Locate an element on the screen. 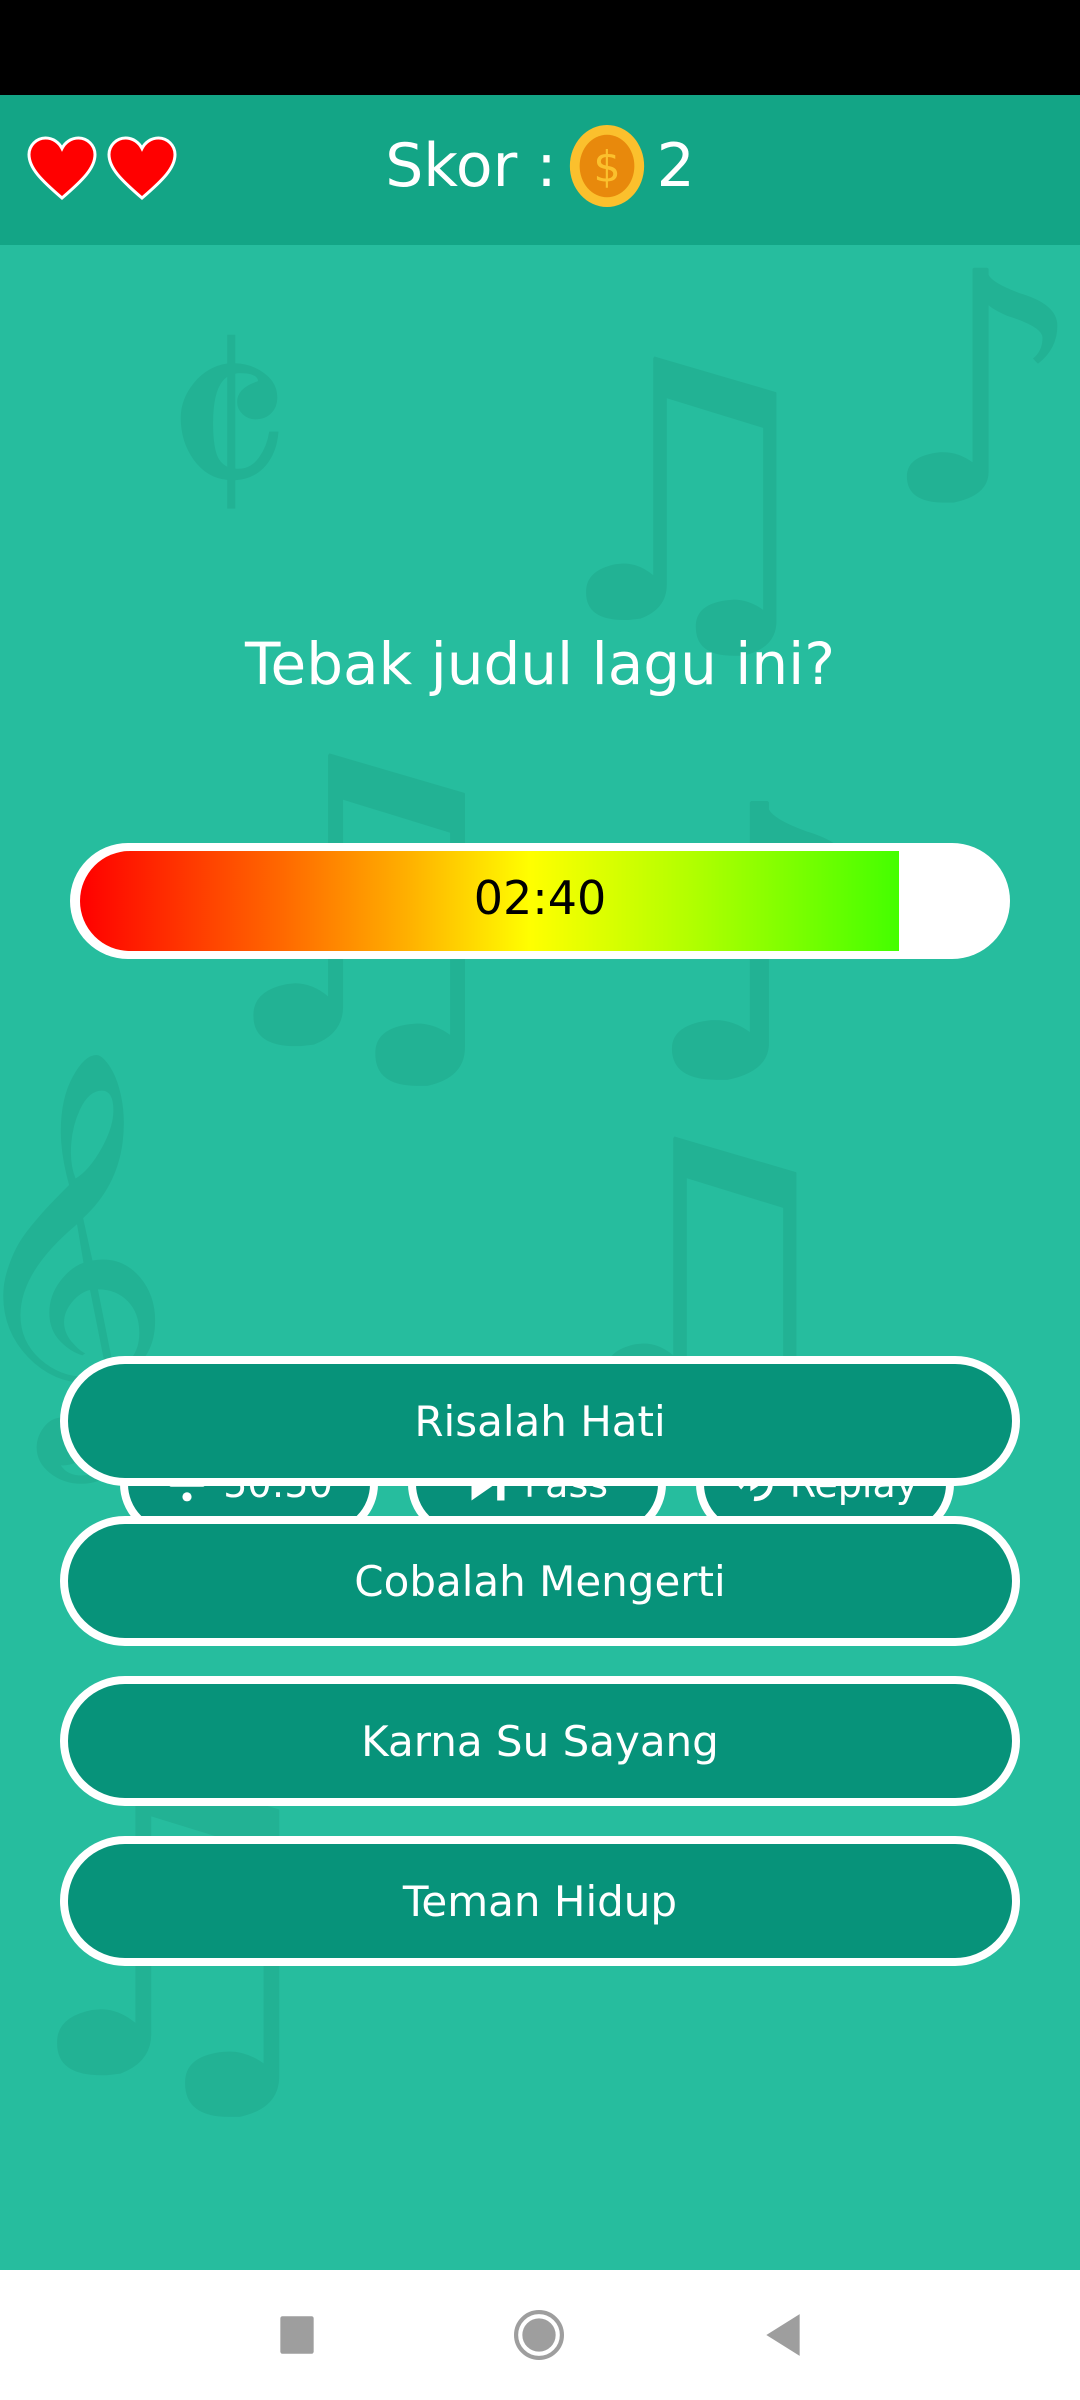 The image size is (1080, 2400). home-icon is located at coordinates (539, 2335).